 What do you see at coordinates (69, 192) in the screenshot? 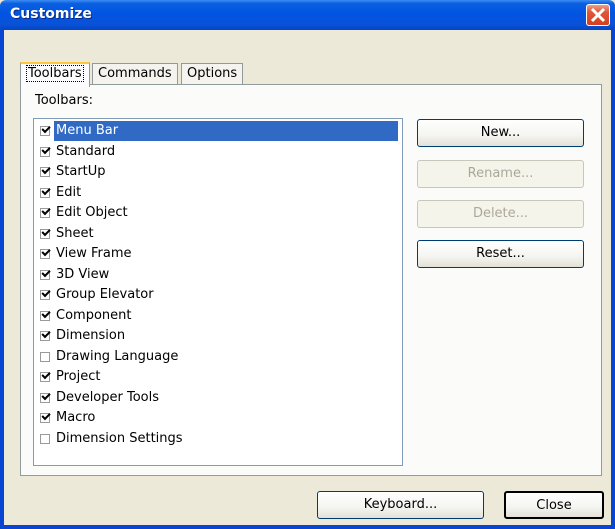
I see `list-item-label: Edit` at bounding box center [69, 192].